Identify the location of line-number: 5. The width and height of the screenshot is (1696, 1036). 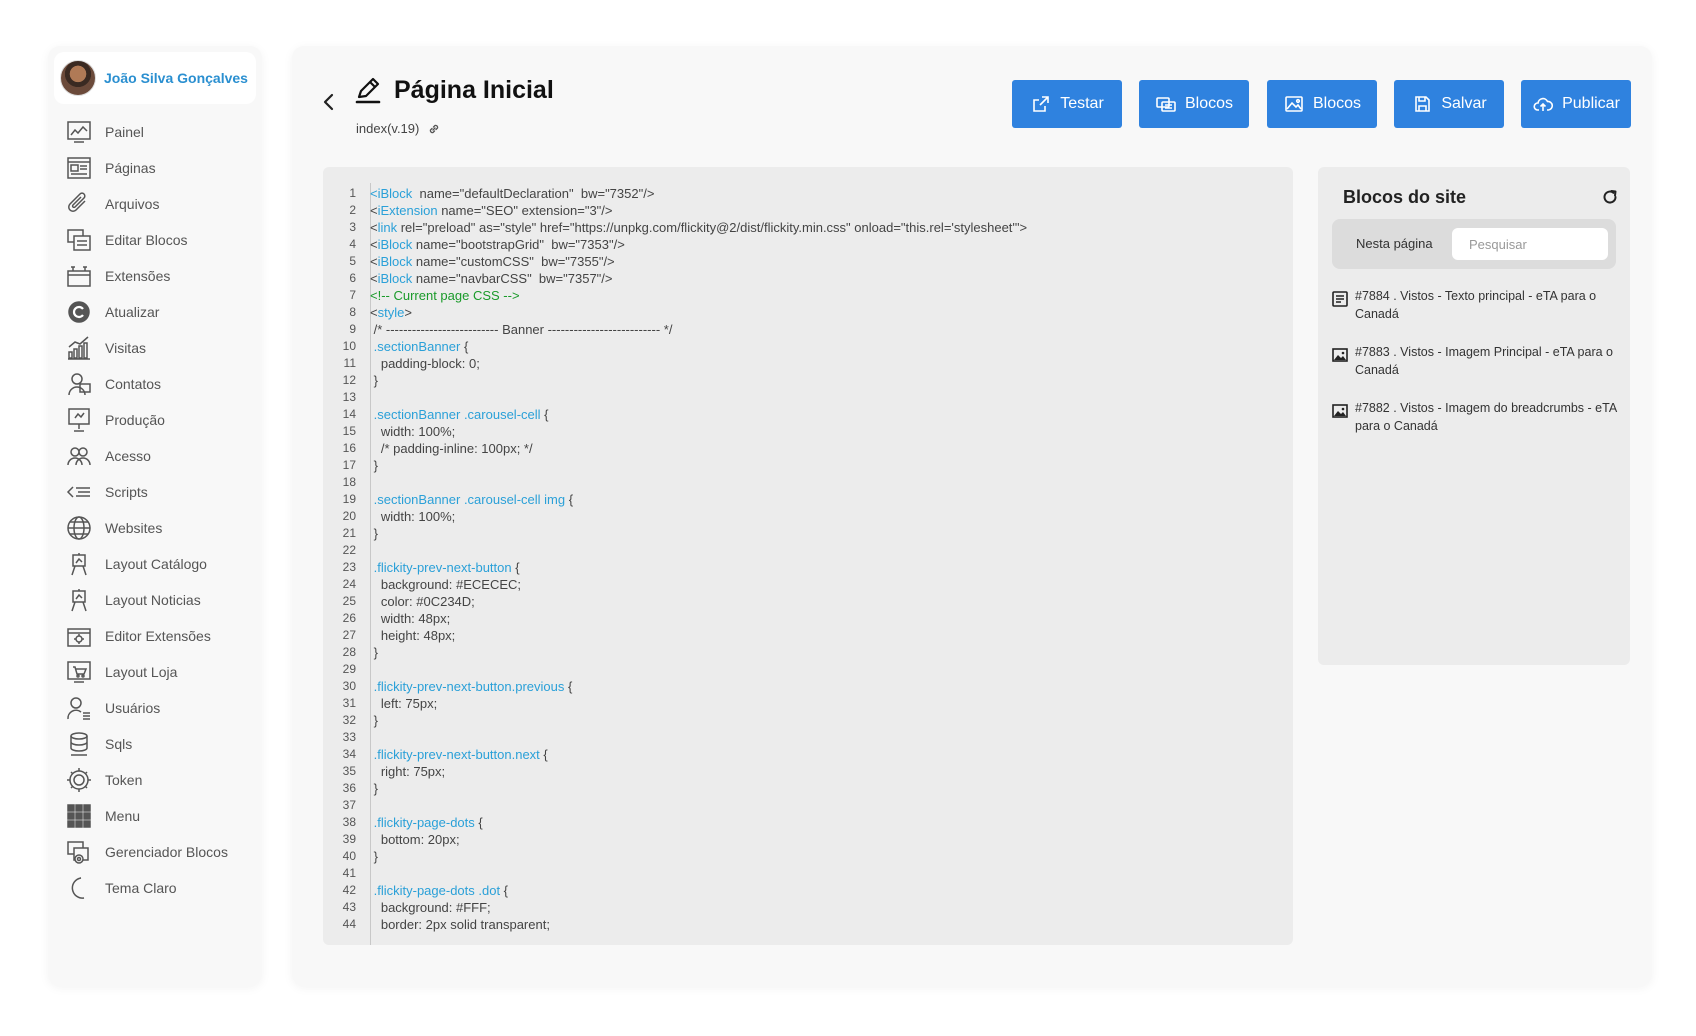
(352, 261).